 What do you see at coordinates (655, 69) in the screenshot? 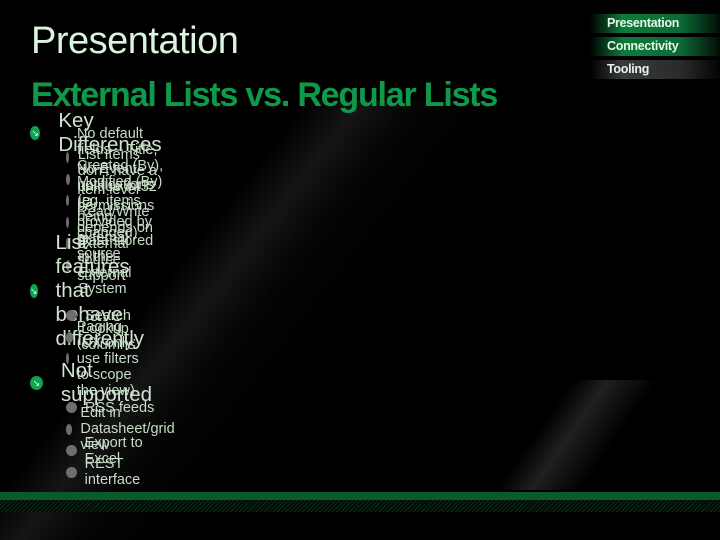
I see `nav-item-tooling: Tooling` at bounding box center [655, 69].